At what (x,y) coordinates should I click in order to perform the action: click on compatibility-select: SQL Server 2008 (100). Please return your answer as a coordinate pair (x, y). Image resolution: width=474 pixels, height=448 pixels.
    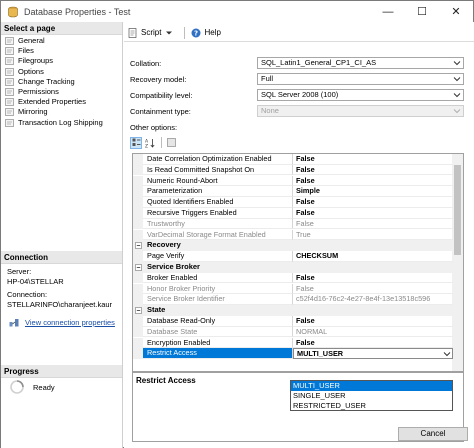
    Looking at the image, I should click on (360, 95).